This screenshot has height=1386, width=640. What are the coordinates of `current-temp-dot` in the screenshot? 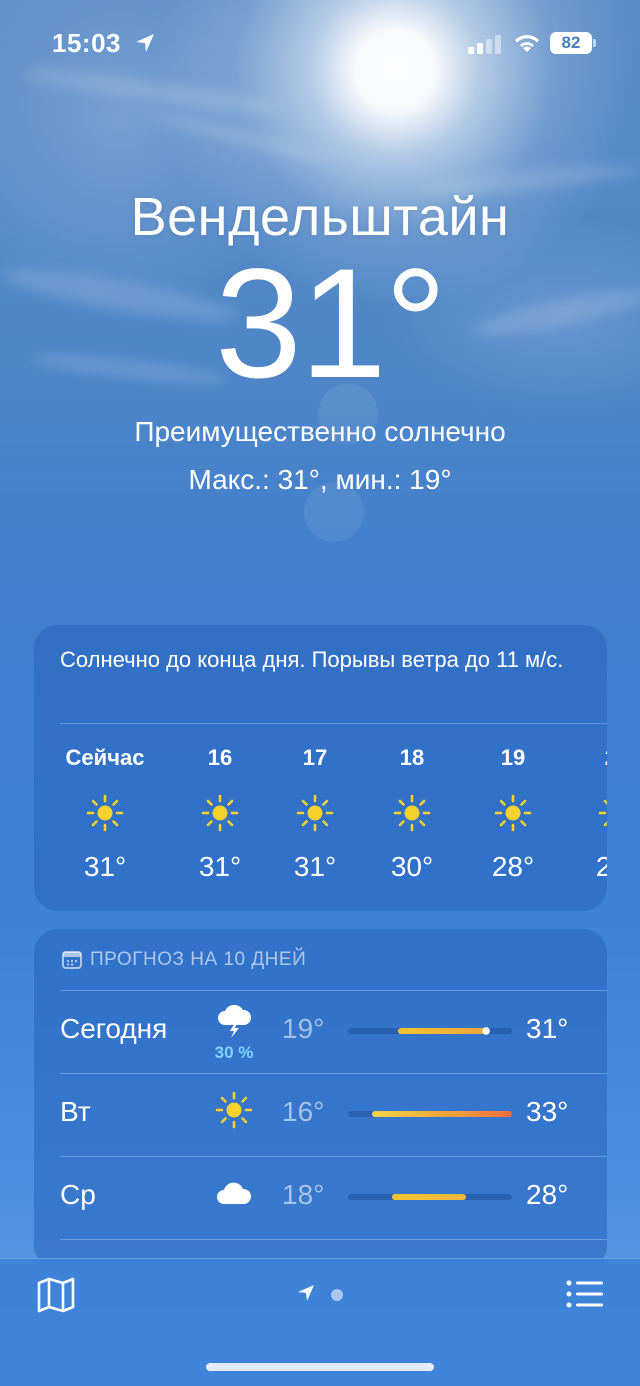 It's located at (486, 1031).